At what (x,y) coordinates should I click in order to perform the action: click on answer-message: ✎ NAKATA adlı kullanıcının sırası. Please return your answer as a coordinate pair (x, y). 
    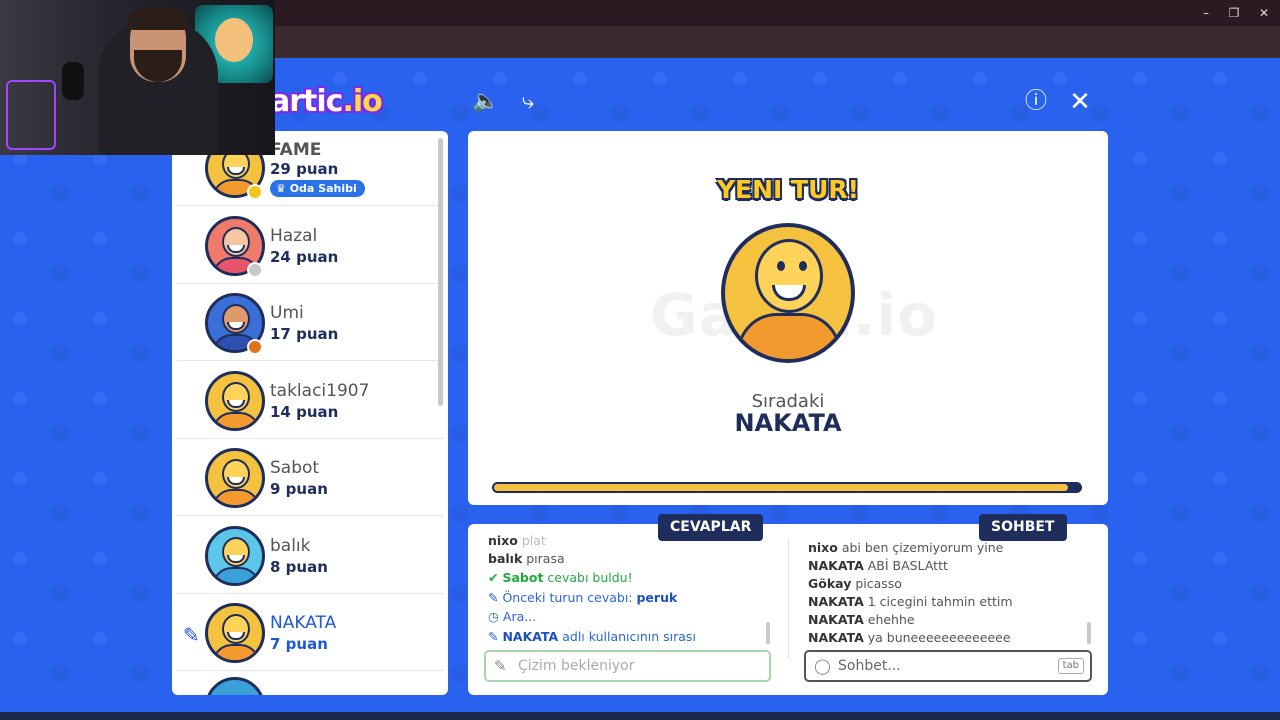
    Looking at the image, I should click on (592, 636).